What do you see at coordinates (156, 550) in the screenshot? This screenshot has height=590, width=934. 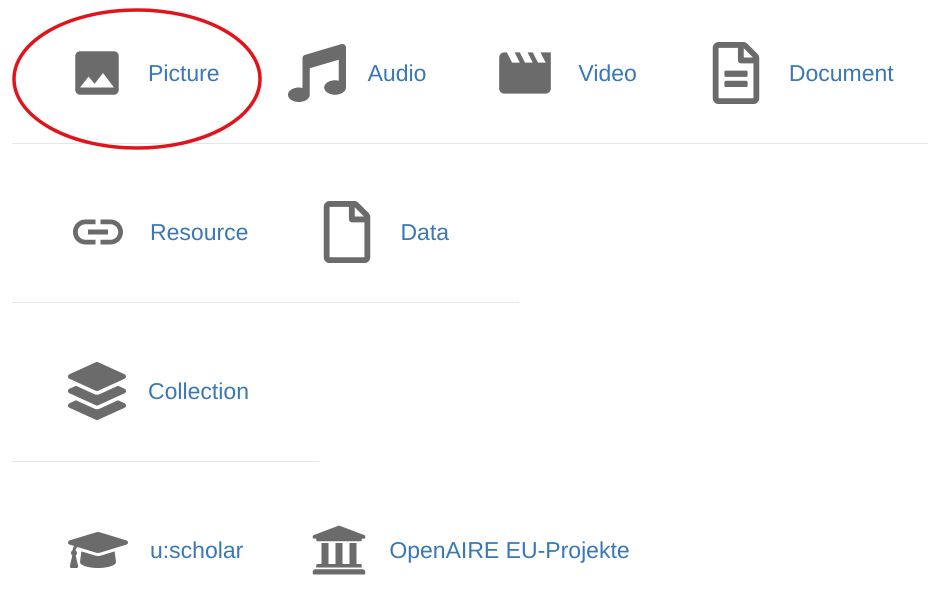 I see `category-link: u:scholar` at bounding box center [156, 550].